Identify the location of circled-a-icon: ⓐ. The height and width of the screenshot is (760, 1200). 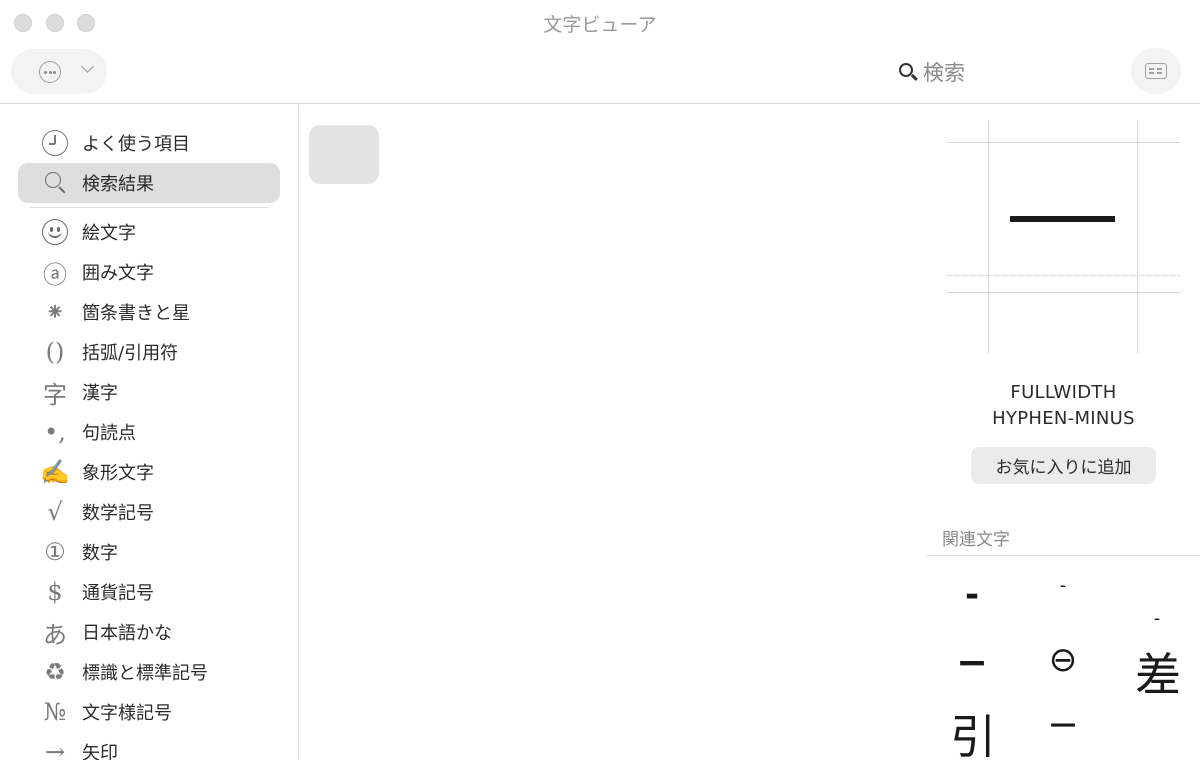
(55, 274).